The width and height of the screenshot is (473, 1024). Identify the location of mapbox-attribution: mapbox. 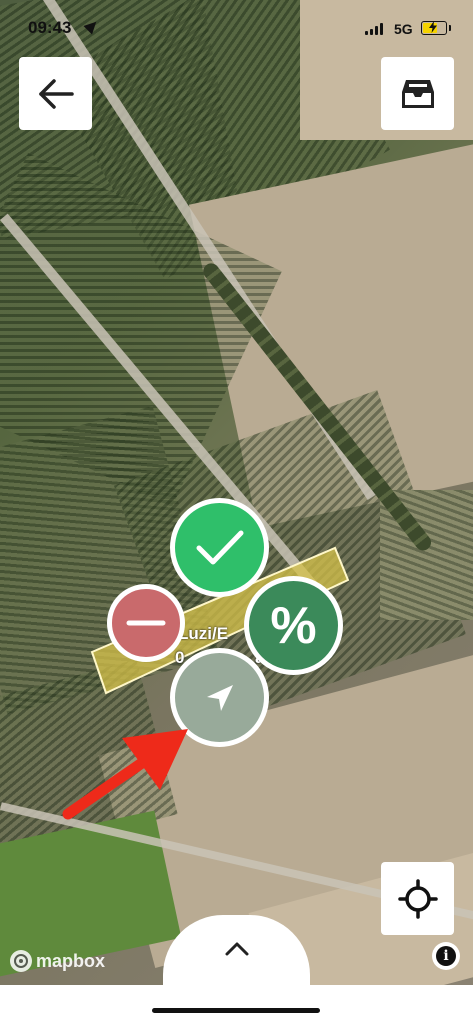
(57, 961).